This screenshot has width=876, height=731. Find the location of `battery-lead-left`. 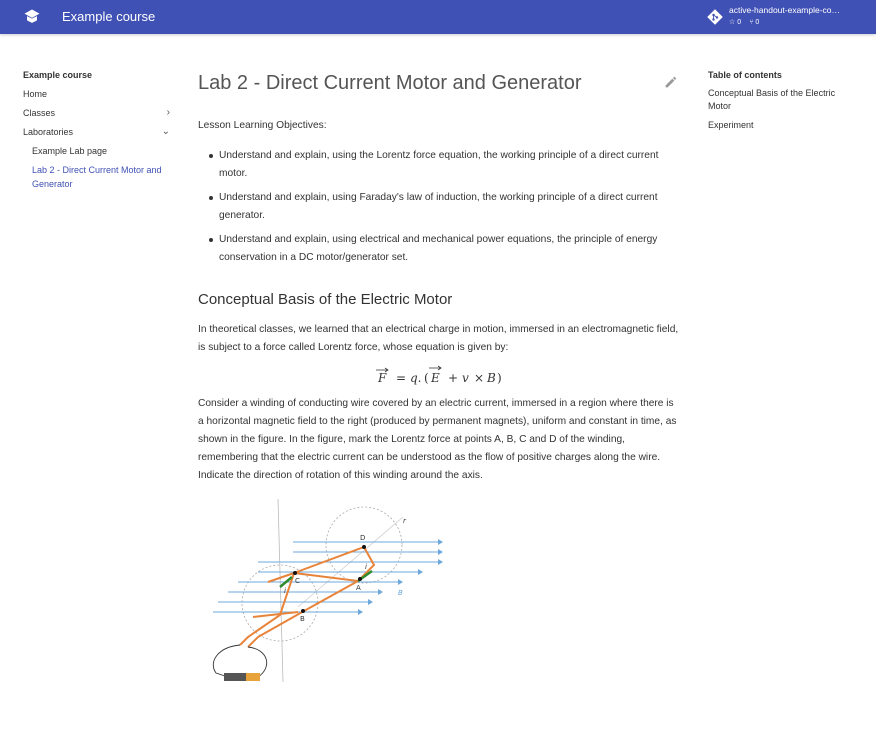

battery-lead-left is located at coordinates (226, 661).